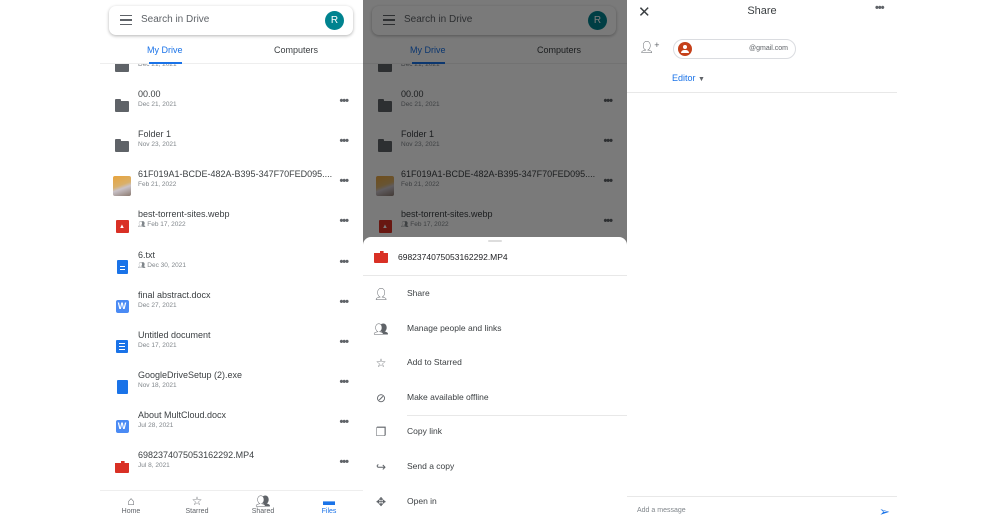  I want to click on send-icon: ➢, so click(884, 511).